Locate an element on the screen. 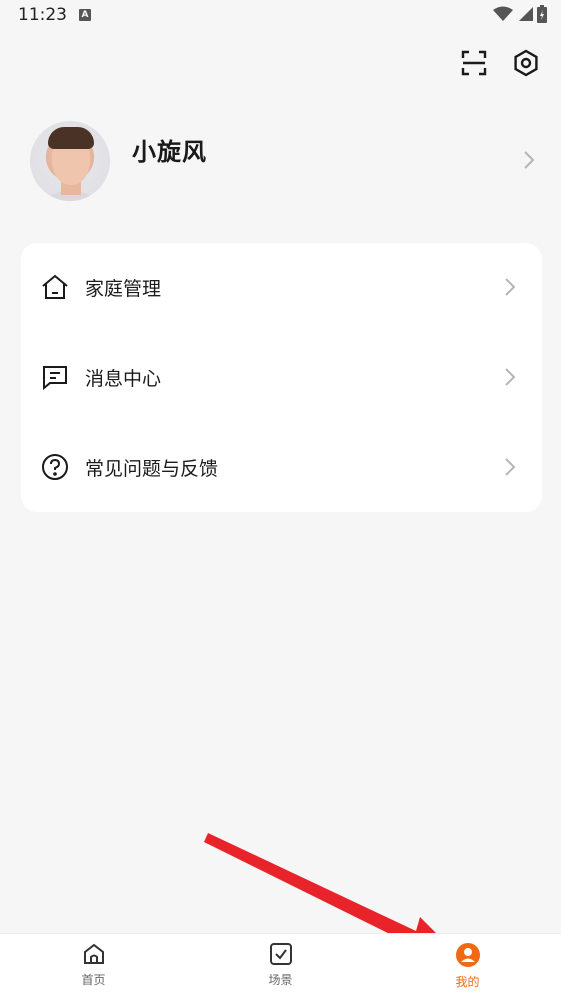 This screenshot has height=997, width=561. profile-name: 小旋风 is located at coordinates (169, 151).